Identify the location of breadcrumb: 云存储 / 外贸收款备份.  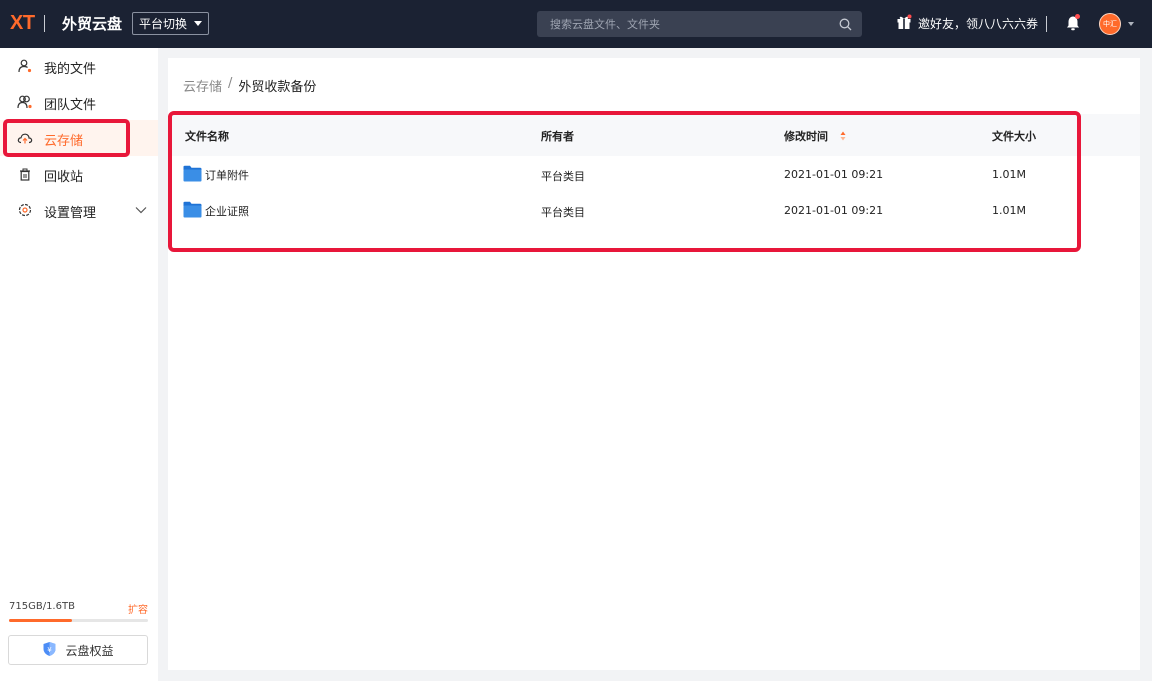
(249, 85).